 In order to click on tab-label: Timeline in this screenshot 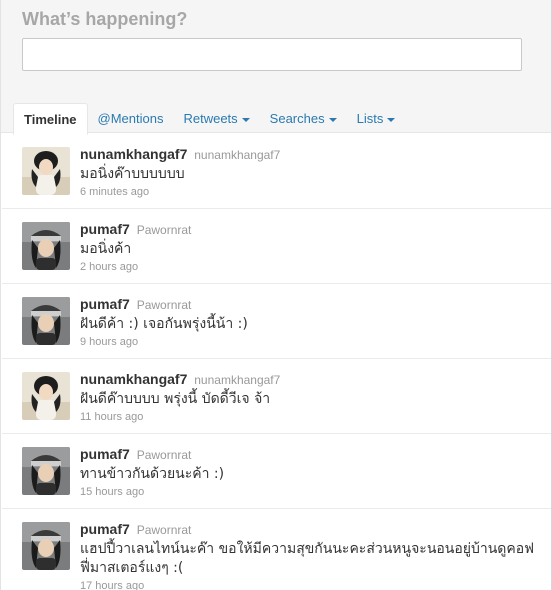, I will do `click(50, 119)`.